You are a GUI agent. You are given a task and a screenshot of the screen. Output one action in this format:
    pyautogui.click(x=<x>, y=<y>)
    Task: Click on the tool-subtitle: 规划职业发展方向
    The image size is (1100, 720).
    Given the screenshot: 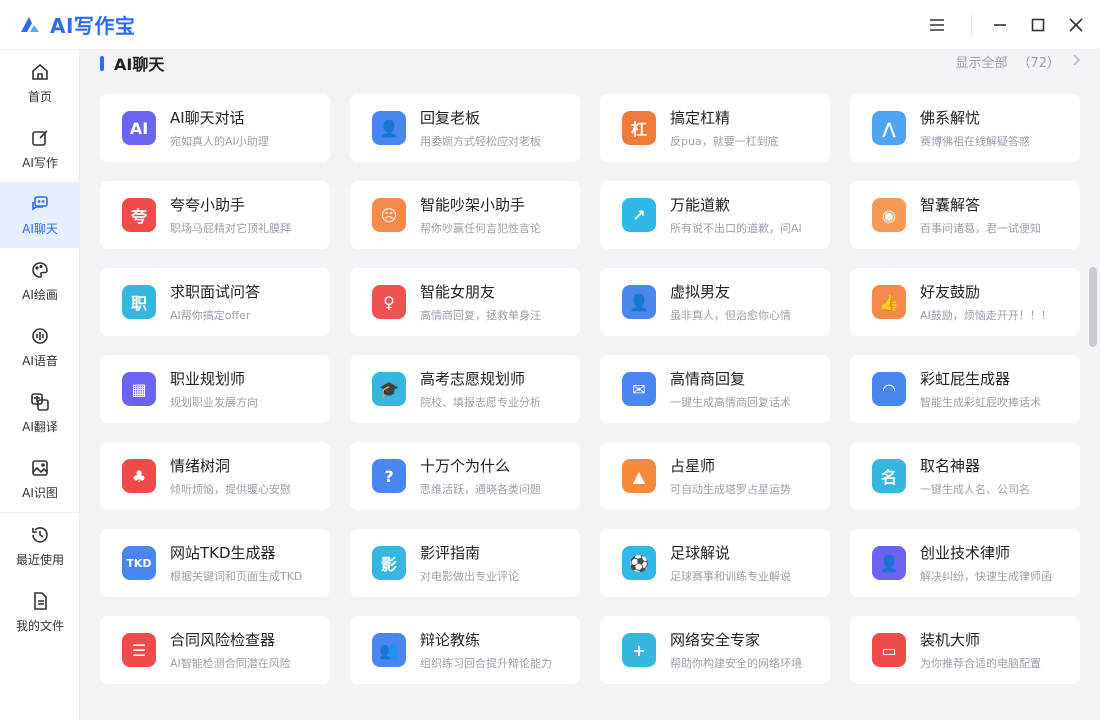 What is the action you would take?
    pyautogui.click(x=214, y=402)
    